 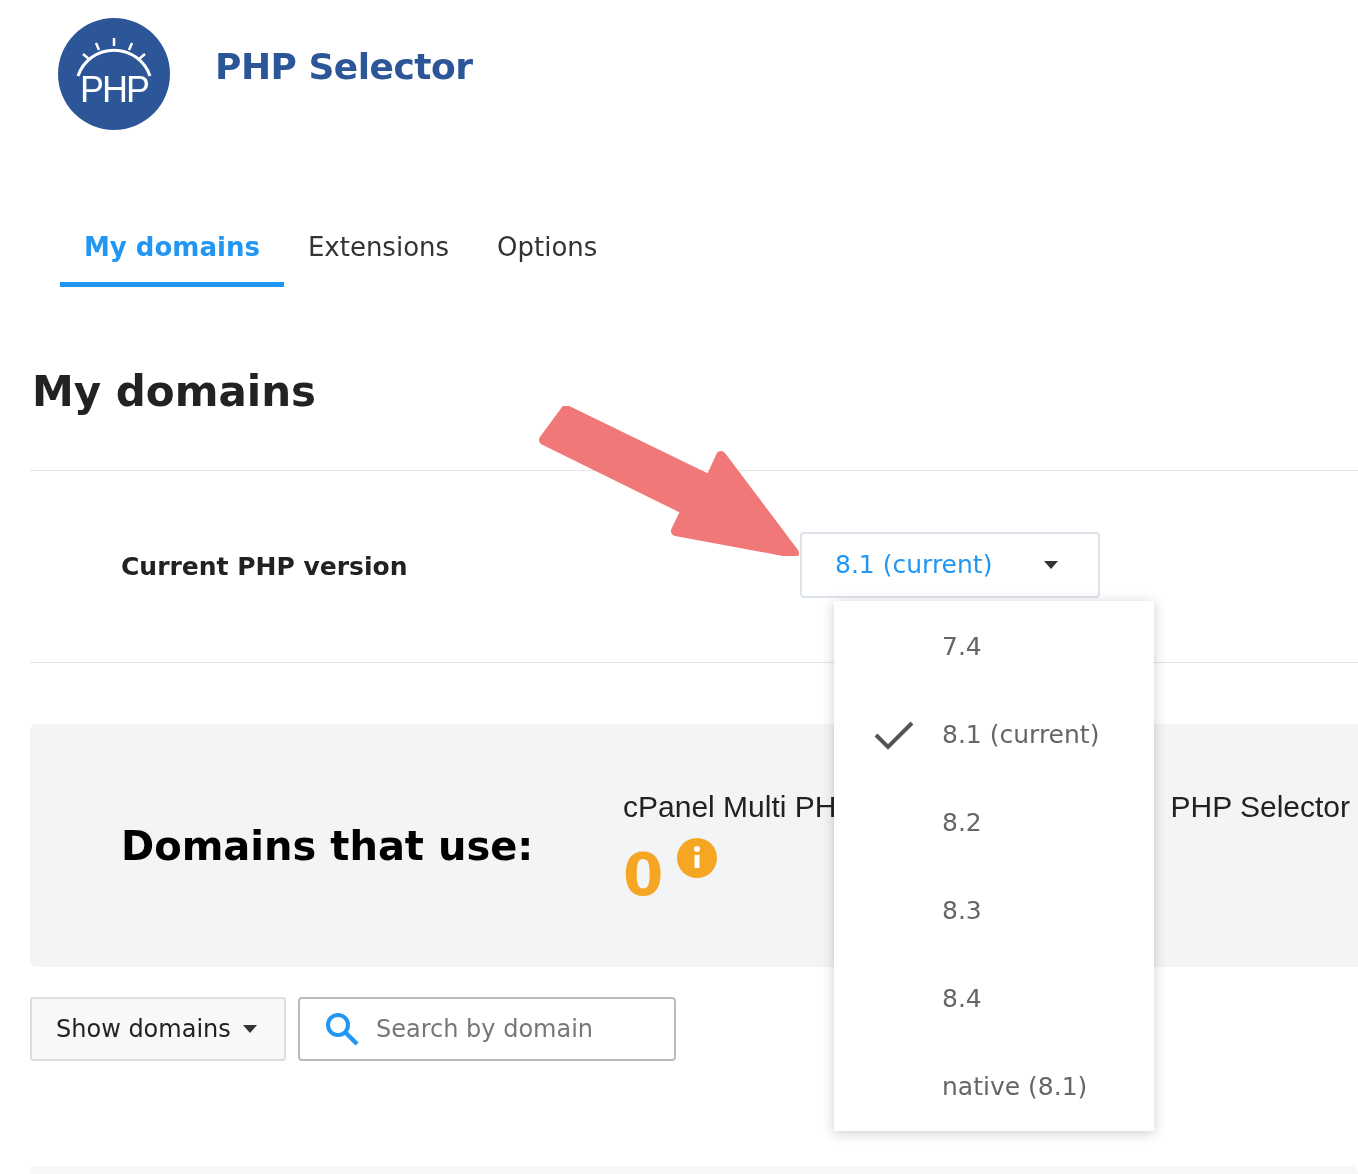 What do you see at coordinates (950, 564) in the screenshot?
I see `version-dropdown: 8.1 (current)` at bounding box center [950, 564].